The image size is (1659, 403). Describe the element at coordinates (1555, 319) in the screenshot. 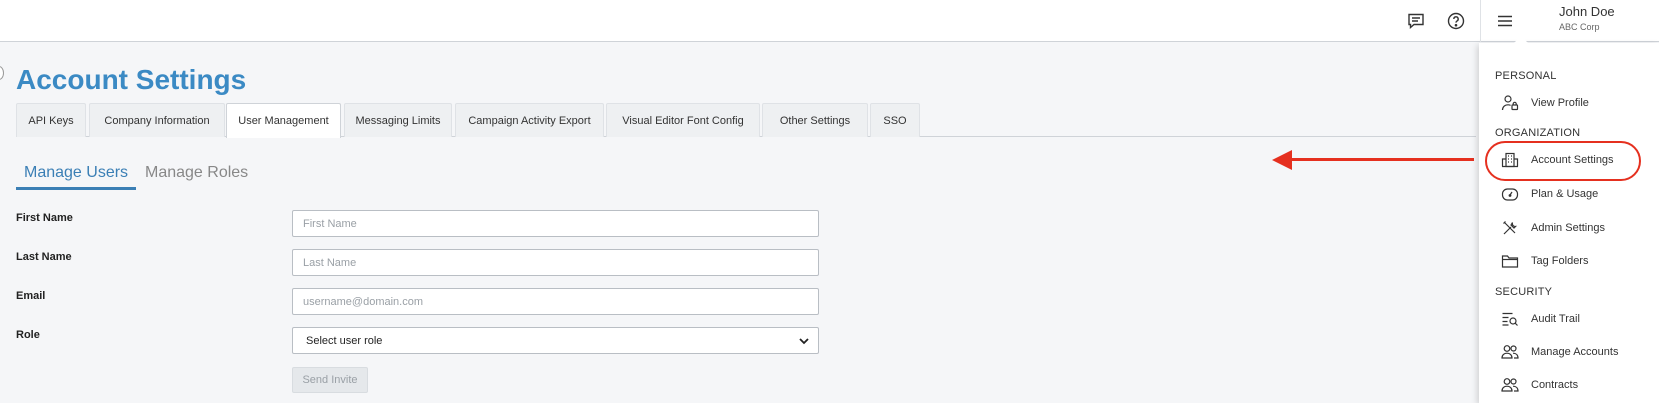

I see `menu-item-label: Audit Trail` at that location.